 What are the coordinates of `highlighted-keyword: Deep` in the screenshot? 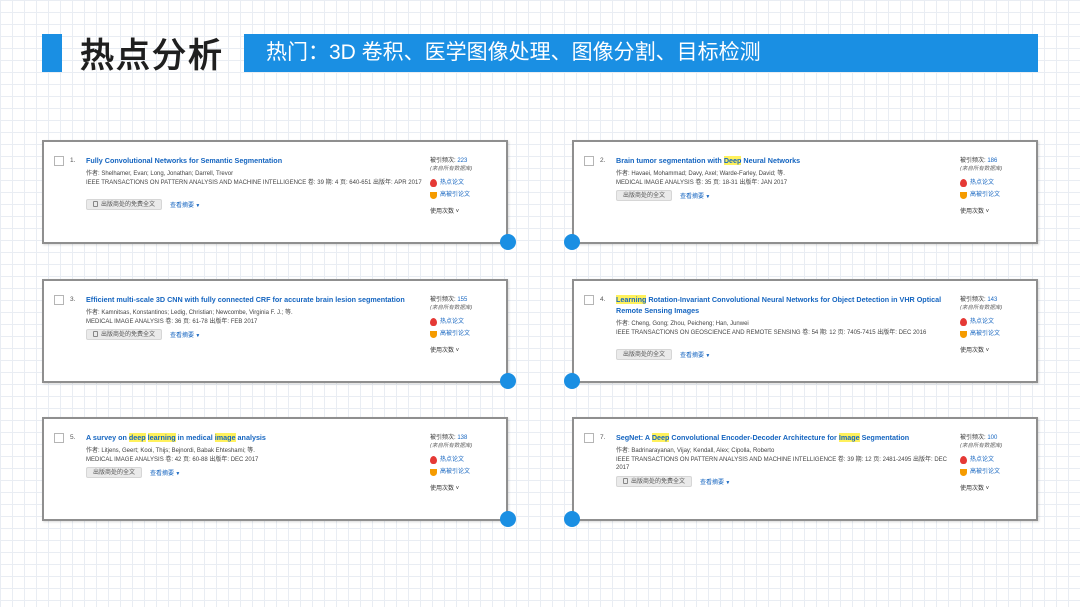 It's located at (732, 160).